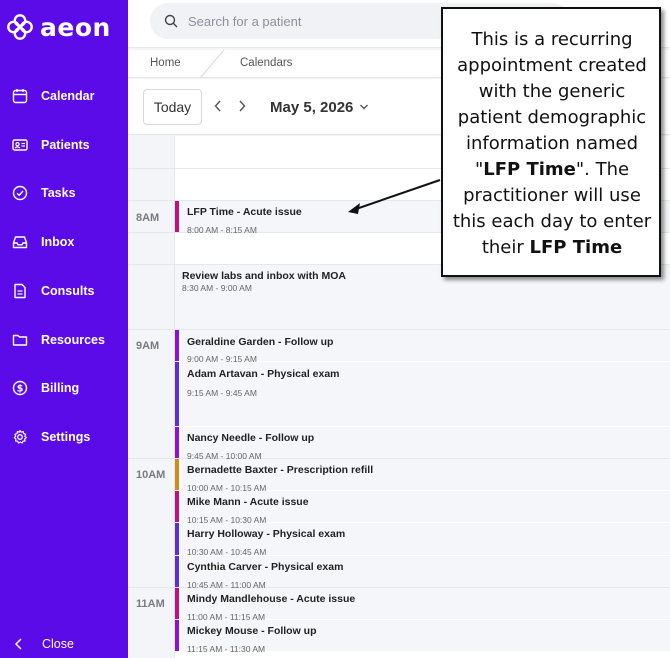 This screenshot has height=658, width=670. I want to click on sidebar-item-billing: $ Billing, so click(64, 388).